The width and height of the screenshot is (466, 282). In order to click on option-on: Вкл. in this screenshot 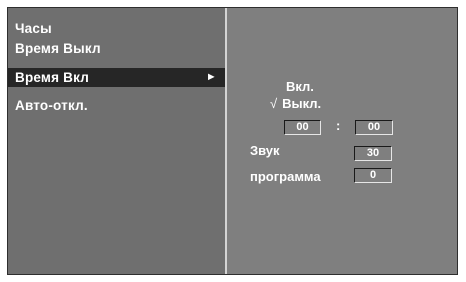, I will do `click(300, 86)`.